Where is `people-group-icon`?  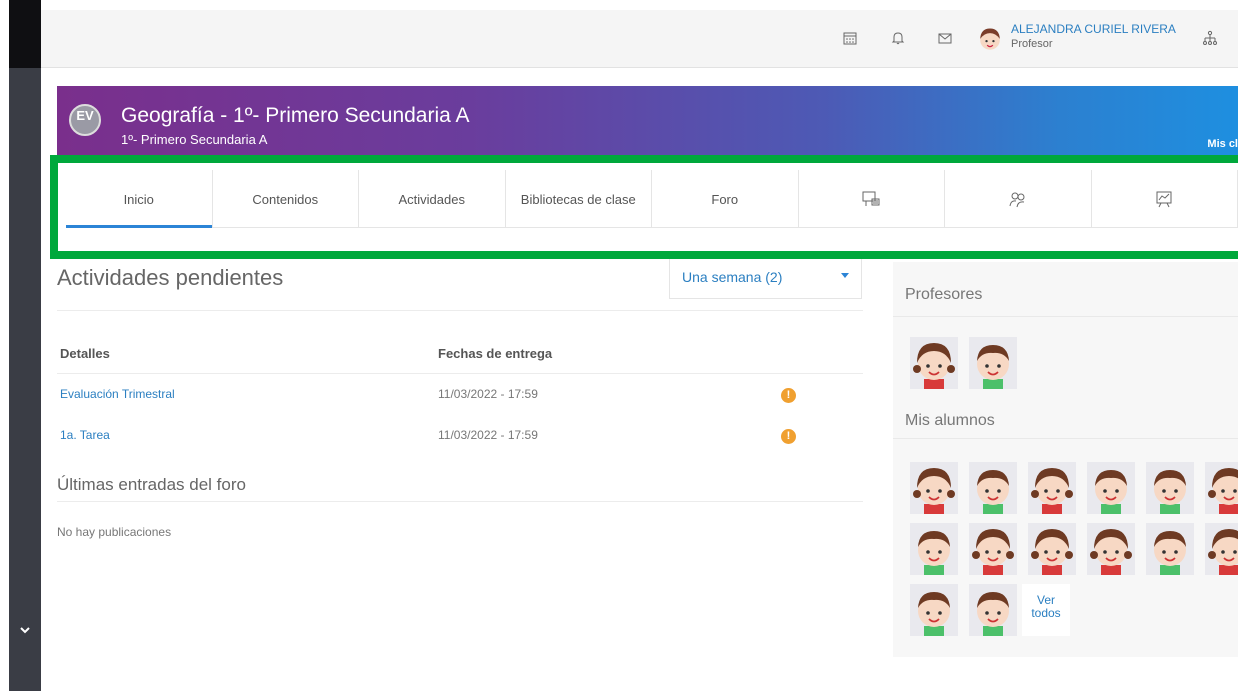 people-group-icon is located at coordinates (1017, 200).